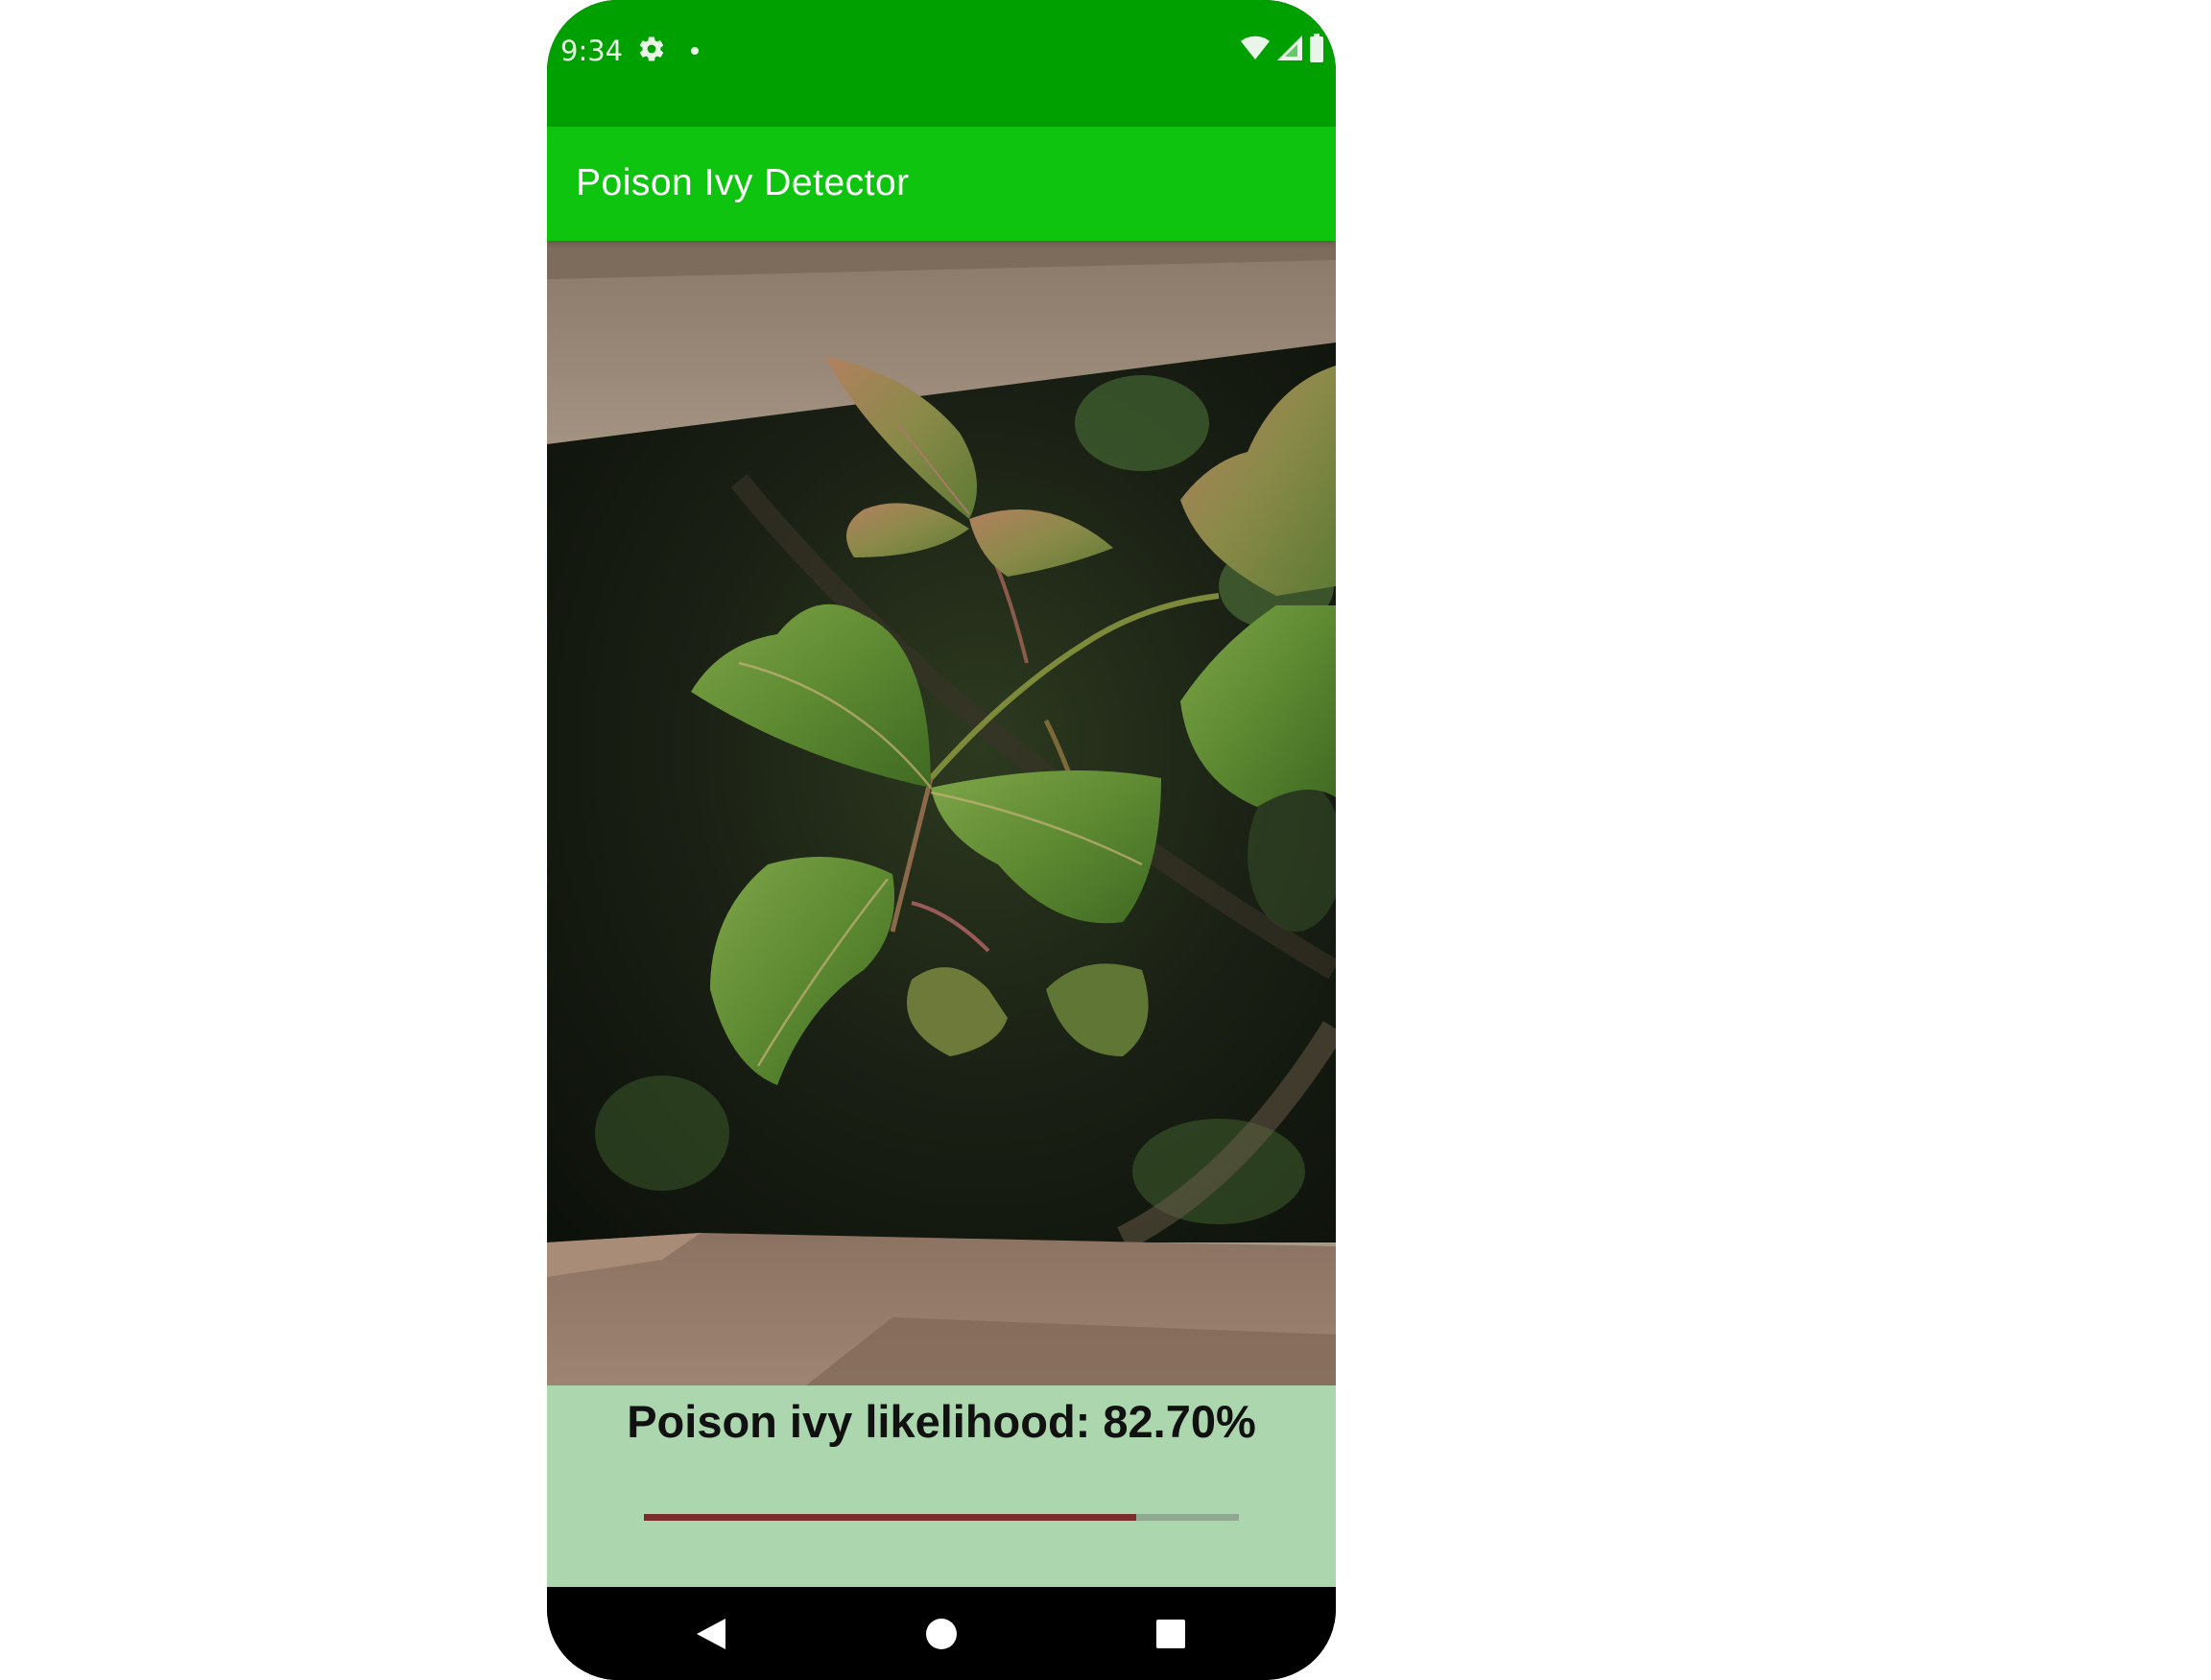 This screenshot has height=1680, width=2211. Describe the element at coordinates (890, 1518) in the screenshot. I see `likelihood-progress-fill` at that location.